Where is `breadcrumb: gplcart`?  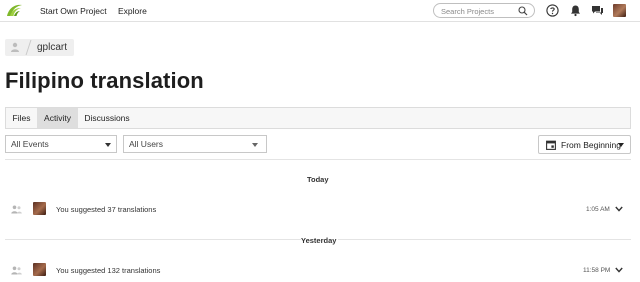
breadcrumb: gplcart is located at coordinates (39, 47).